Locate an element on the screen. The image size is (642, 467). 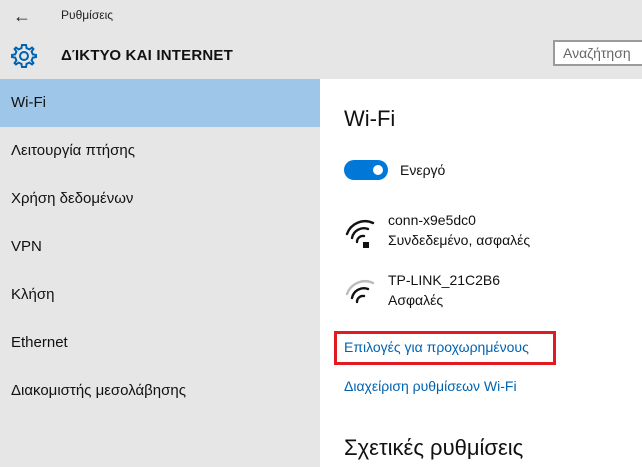
app-title: Ρυθμίσεις is located at coordinates (87, 15).